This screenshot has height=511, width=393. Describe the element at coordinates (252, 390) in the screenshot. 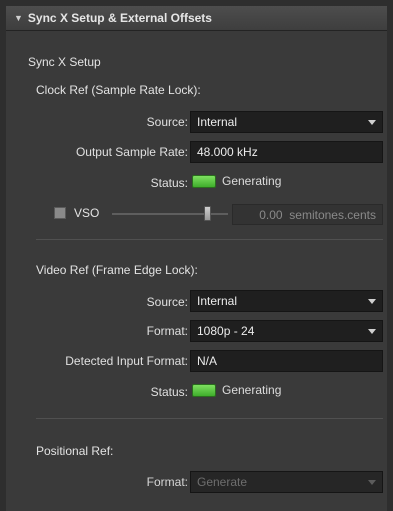

I see `video-status-value: Generating` at that location.